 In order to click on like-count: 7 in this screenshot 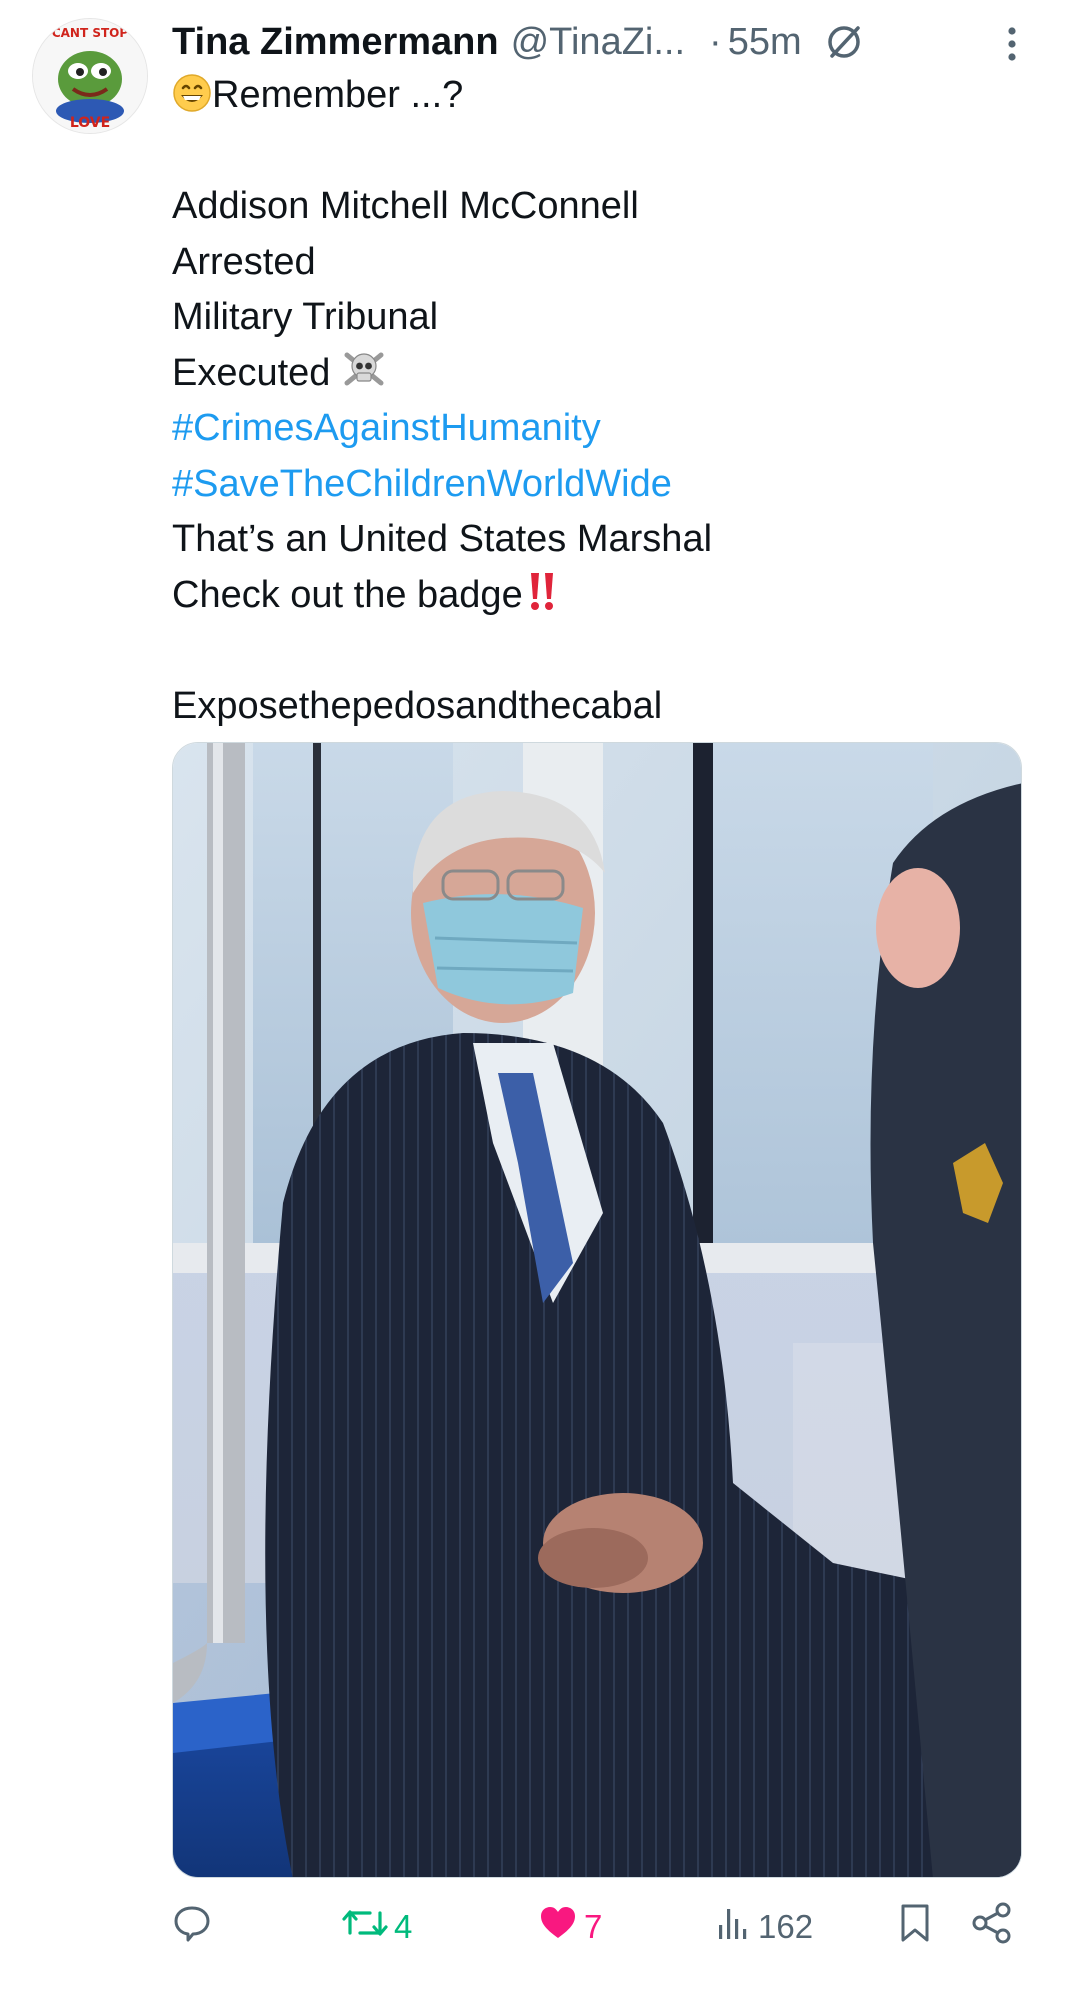, I will do `click(593, 1926)`.